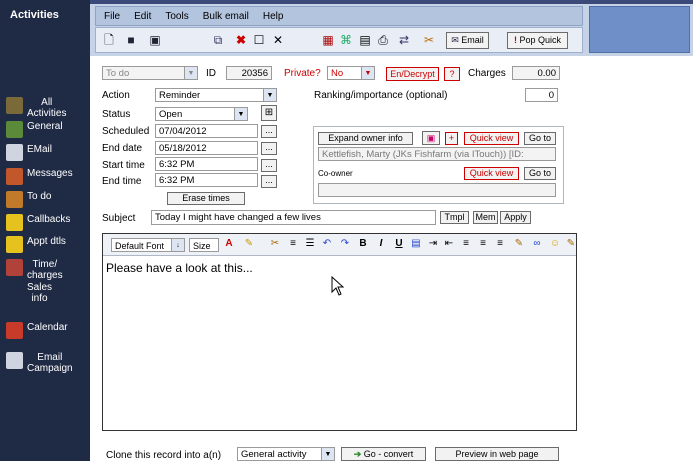 Image resolution: width=693 pixels, height=461 pixels. I want to click on menu-bulk-email: Bulk email, so click(226, 16).